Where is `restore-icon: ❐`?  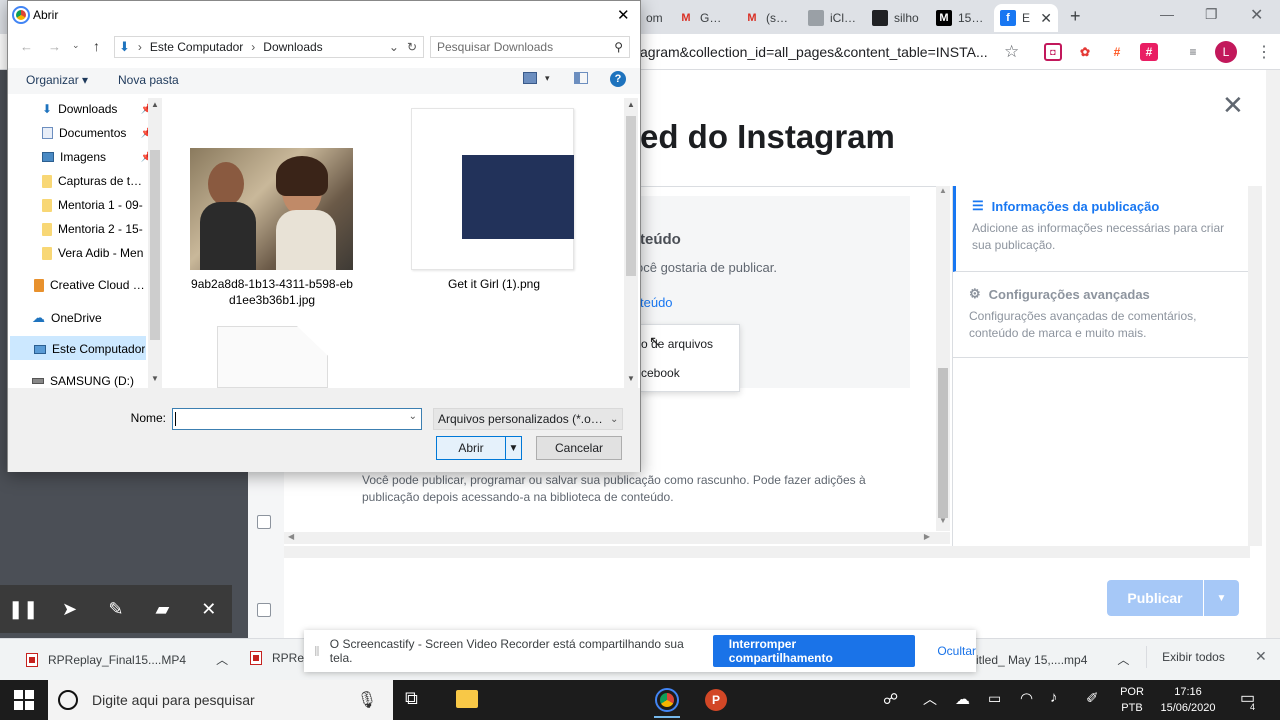 restore-icon: ❐ is located at coordinates (1211, 14).